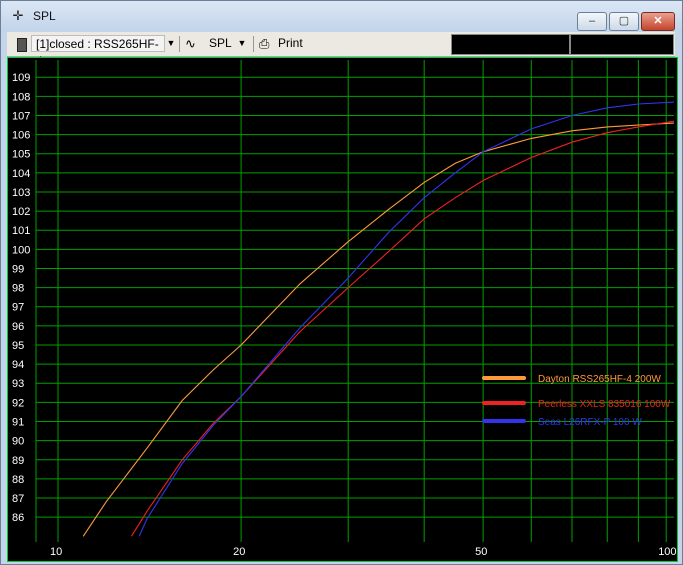  I want to click on y-tick-label: 91, so click(18, 423).